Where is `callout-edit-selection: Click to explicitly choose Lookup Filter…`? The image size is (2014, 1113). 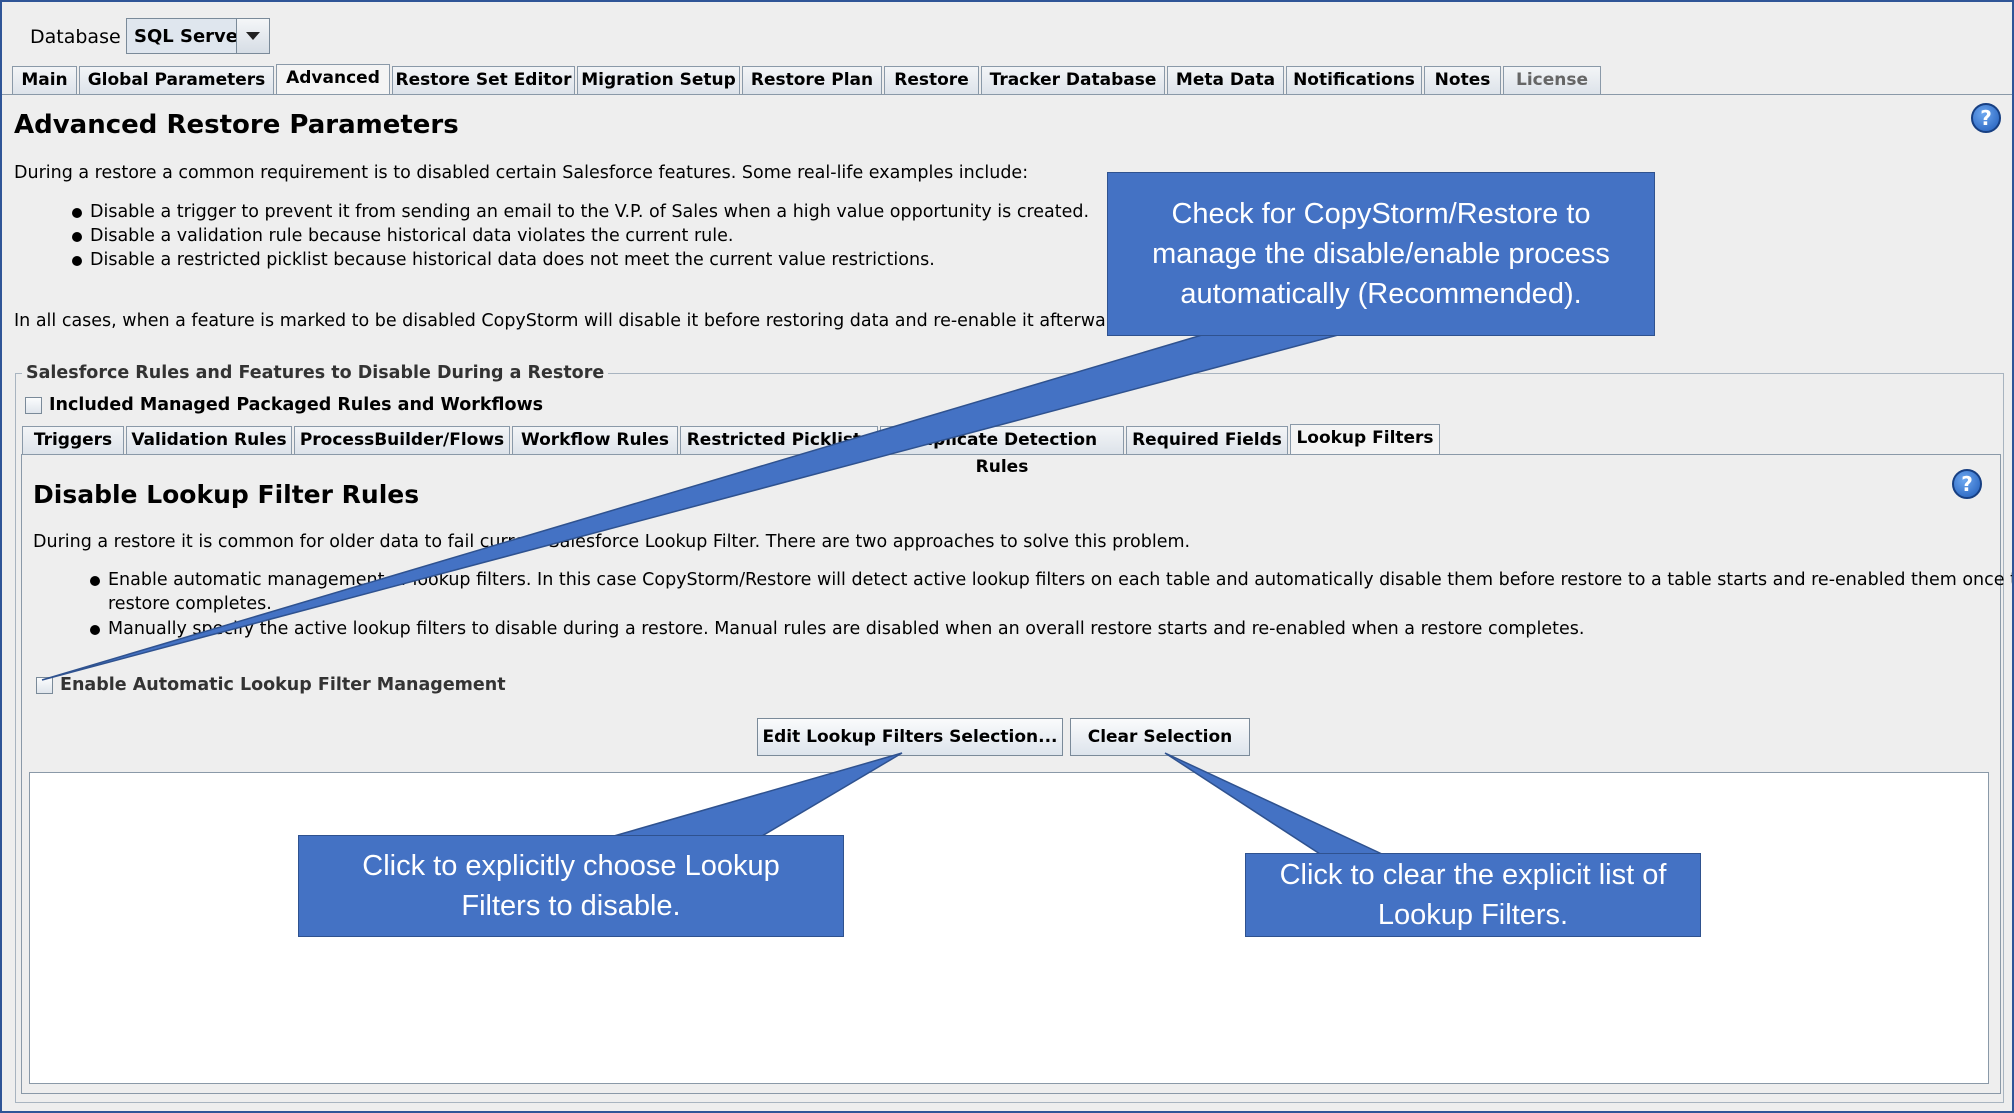 callout-edit-selection: Click to explicitly choose Lookup Filter… is located at coordinates (571, 886).